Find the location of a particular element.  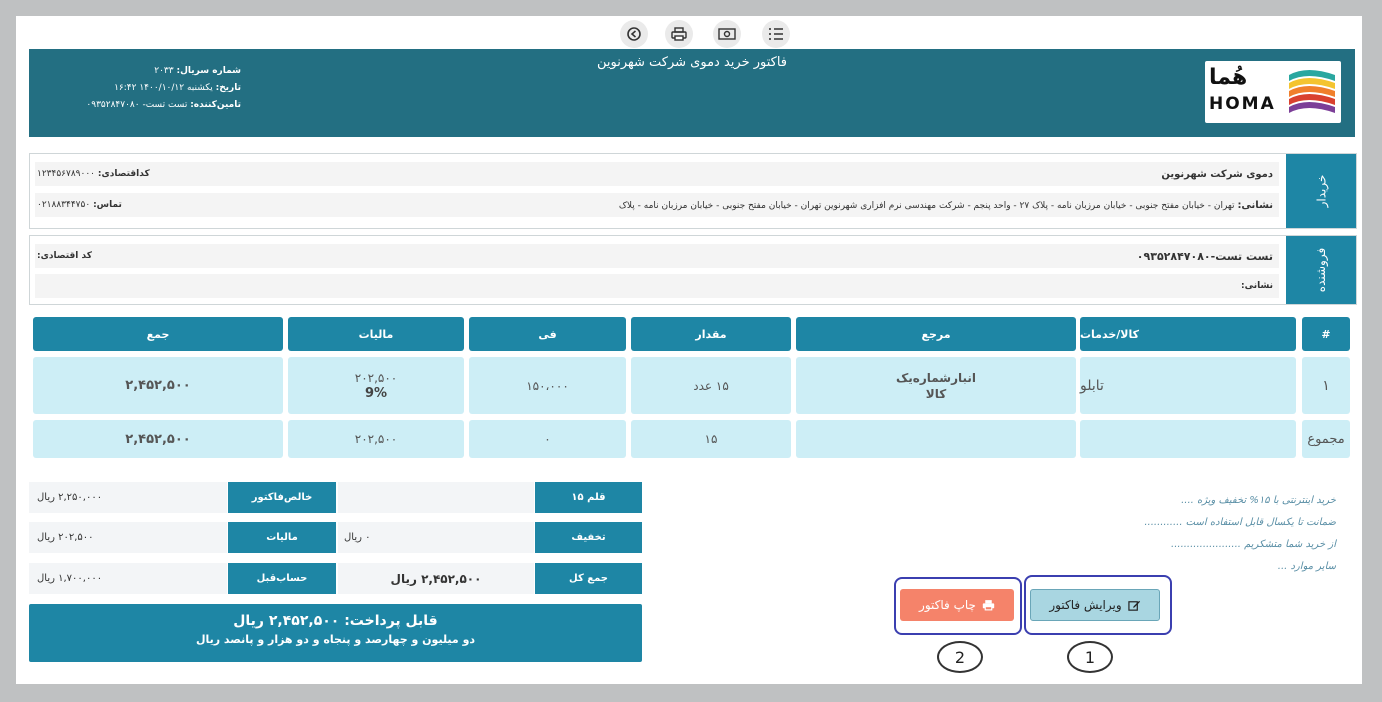

print-invoice-button: چاپ فاکتور is located at coordinates (957, 605).